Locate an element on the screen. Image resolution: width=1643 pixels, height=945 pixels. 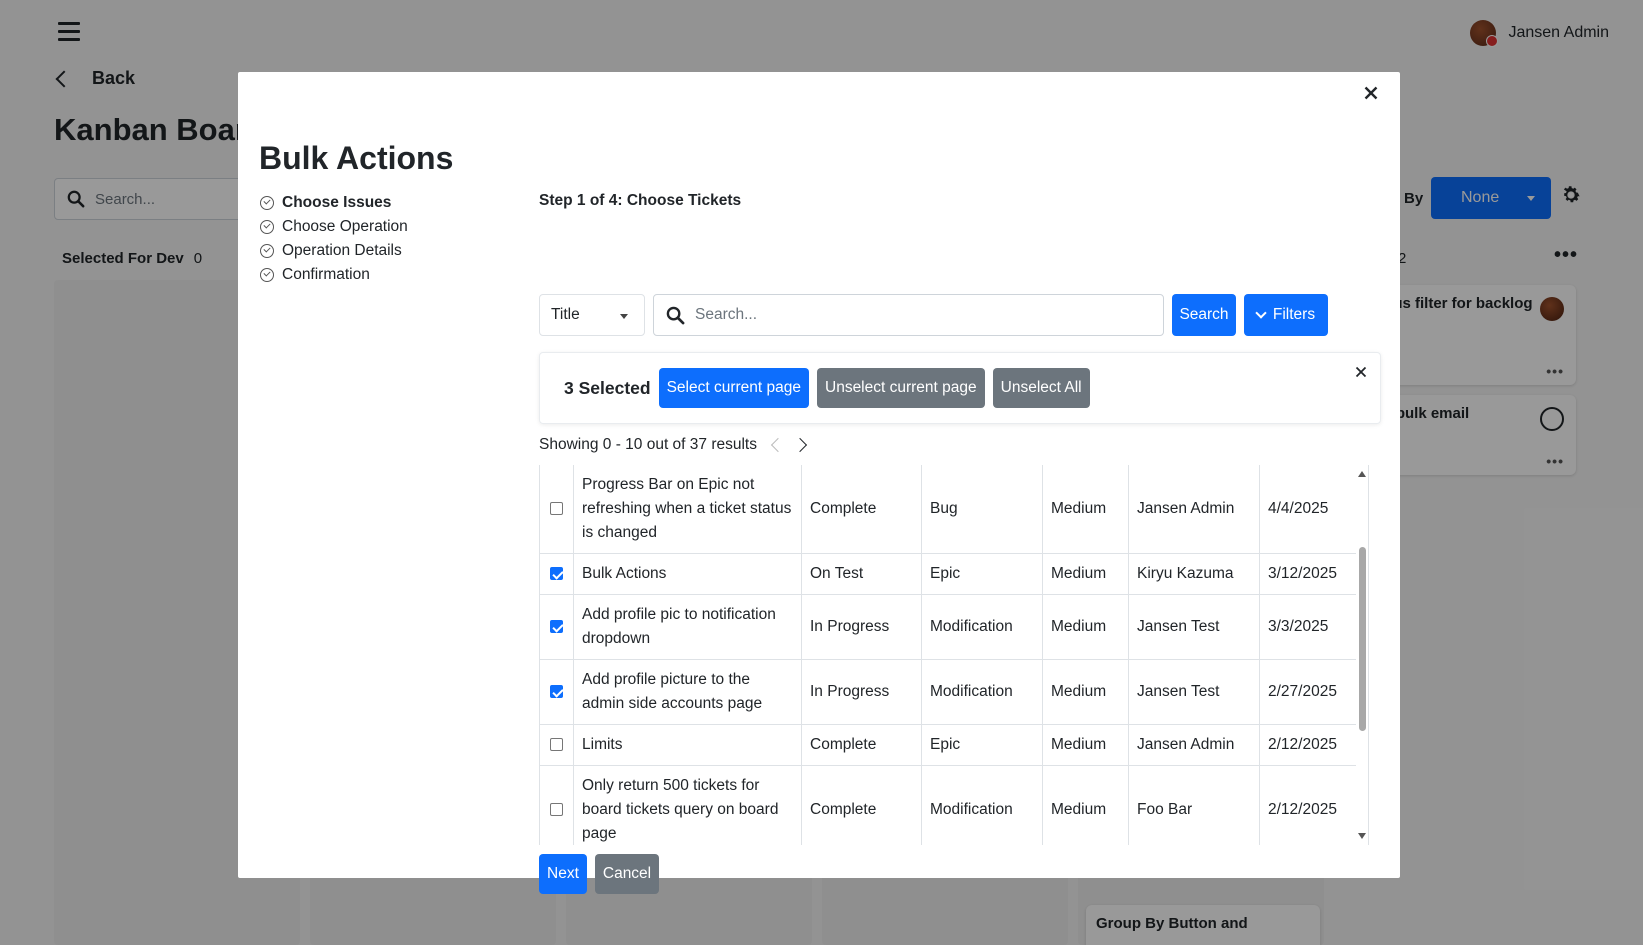
table-scrollbar is located at coordinates (1362, 655).